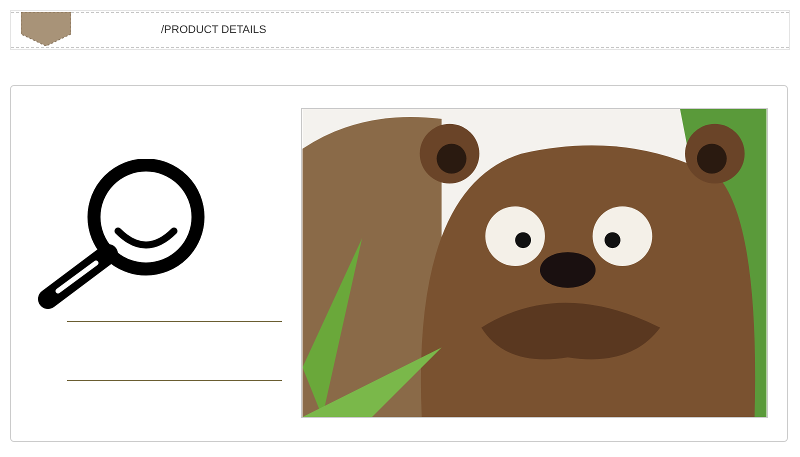 This screenshot has width=800, height=457. I want to click on tag-icon, so click(46, 29).